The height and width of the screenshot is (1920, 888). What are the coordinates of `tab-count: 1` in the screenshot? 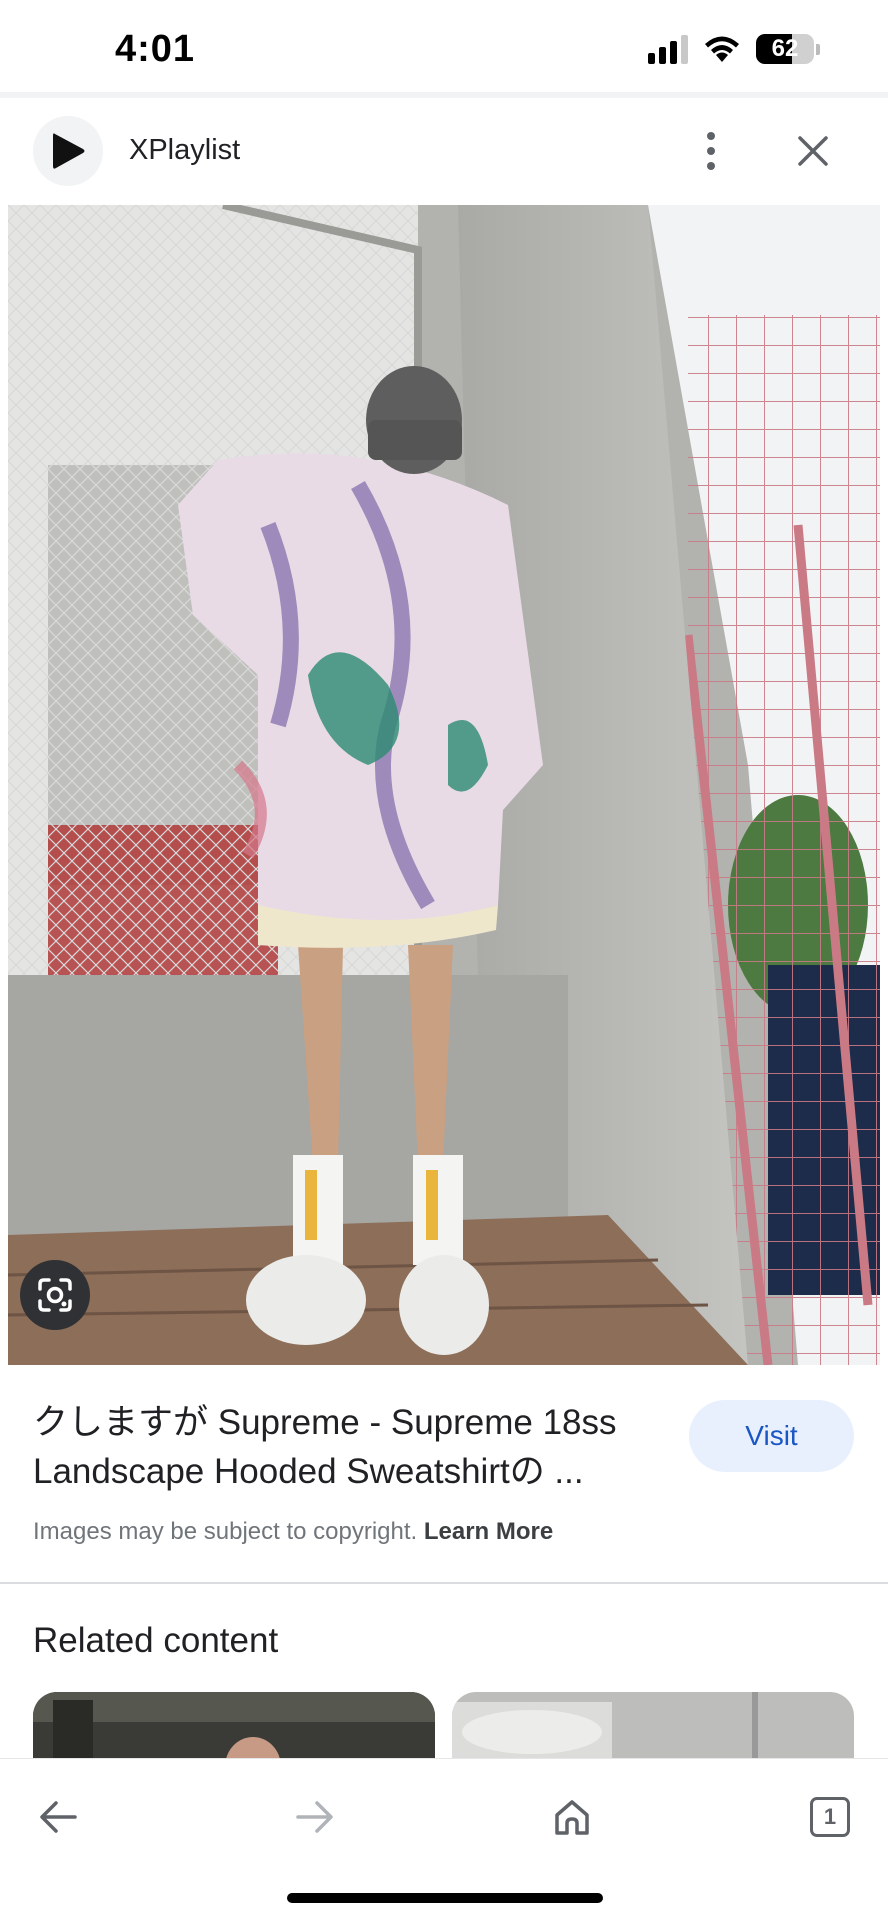 It's located at (830, 1816).